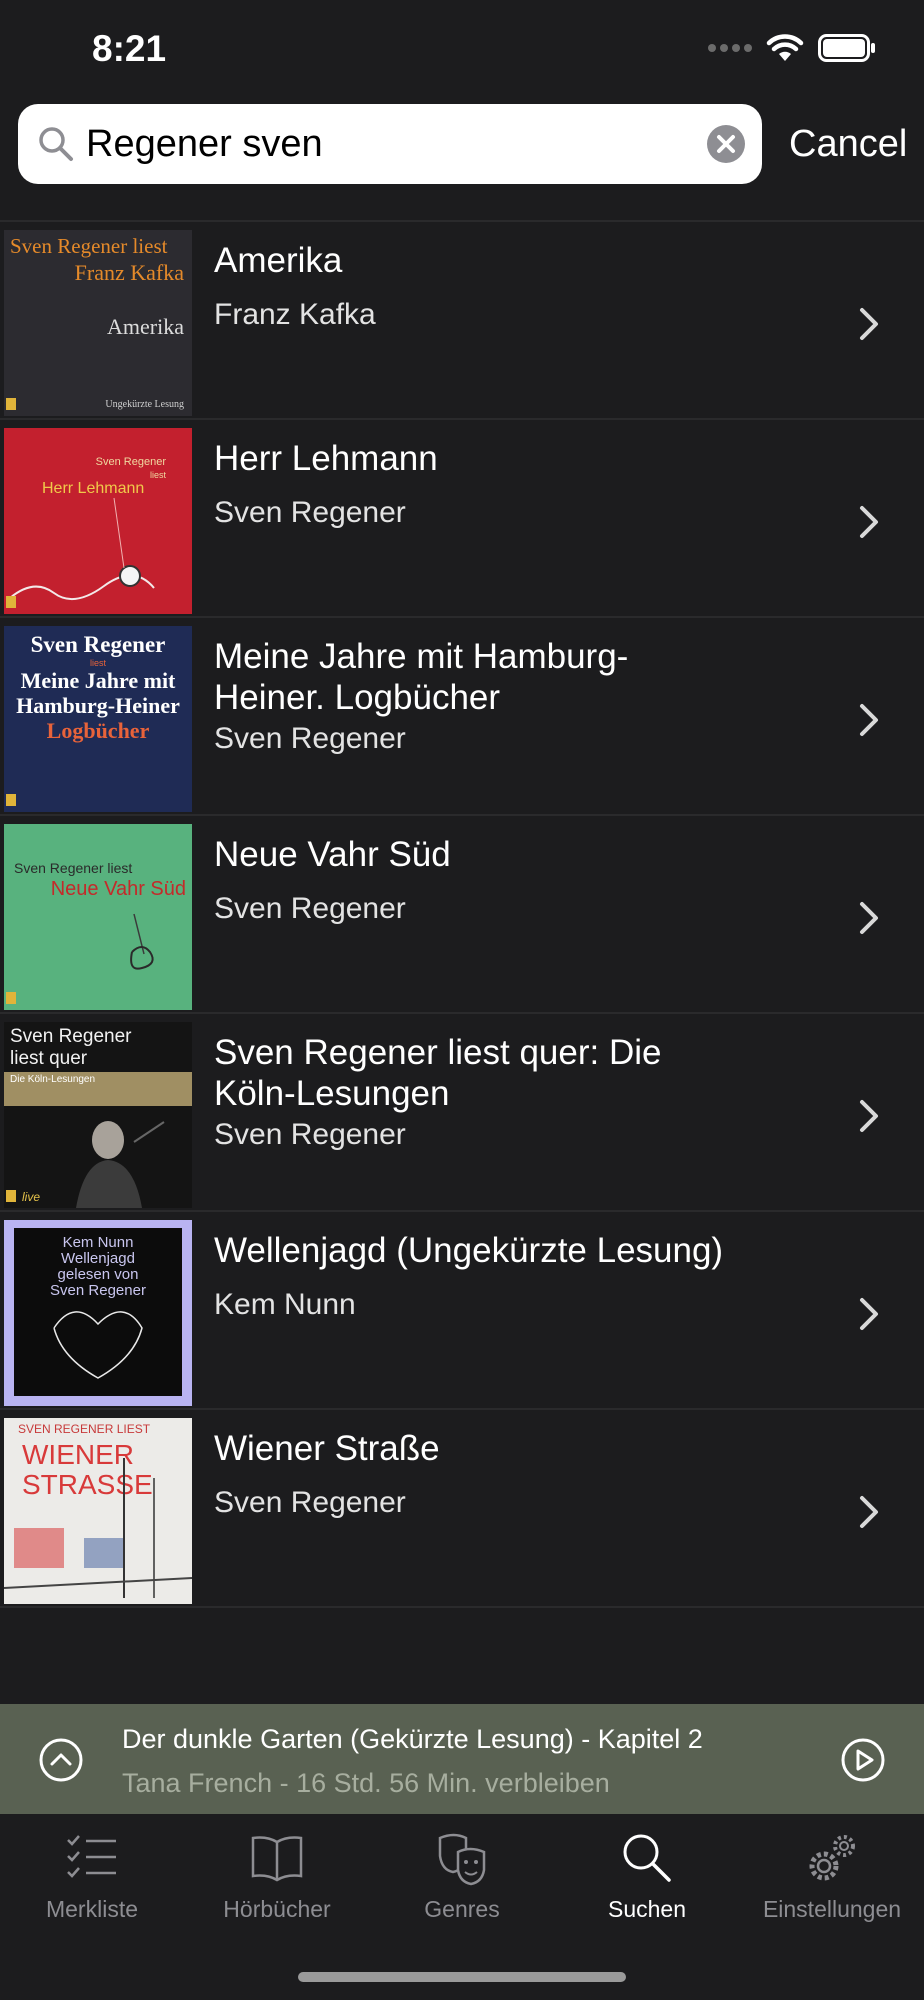 Image resolution: width=924 pixels, height=2000 pixels. What do you see at coordinates (295, 314) in the screenshot?
I see `book-author: Franz Kafka` at bounding box center [295, 314].